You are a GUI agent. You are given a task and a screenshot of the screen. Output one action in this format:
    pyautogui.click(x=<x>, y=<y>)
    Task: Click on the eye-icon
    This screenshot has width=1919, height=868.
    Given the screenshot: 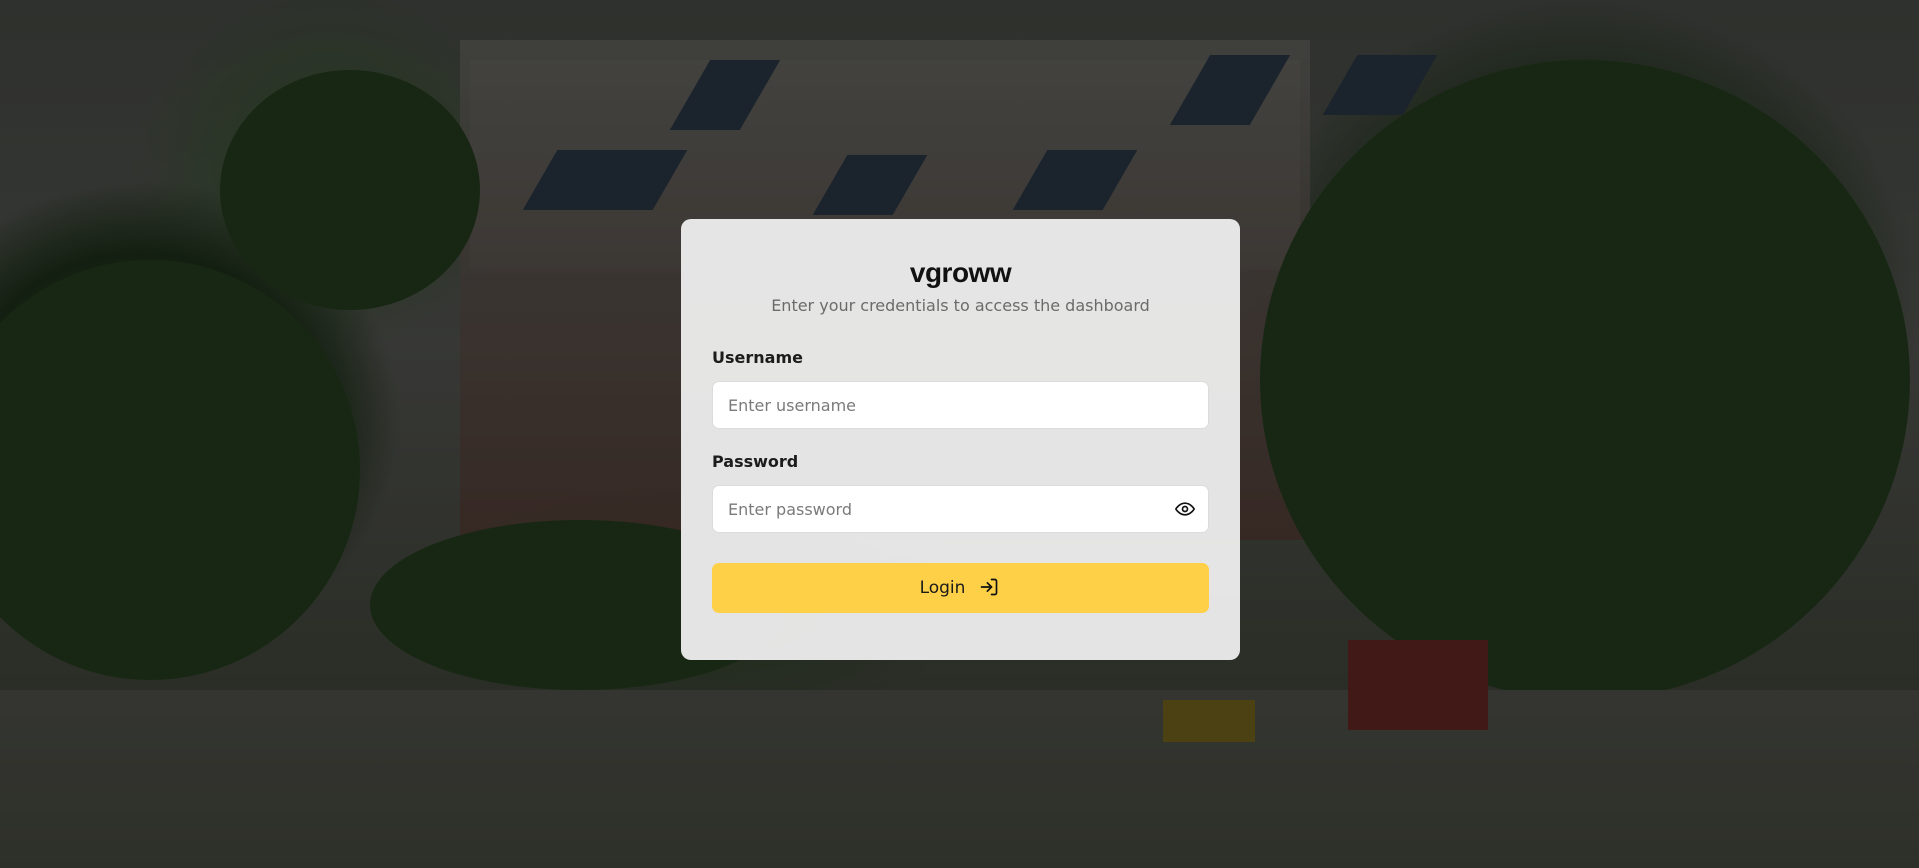 What is the action you would take?
    pyautogui.click(x=1185, y=509)
    